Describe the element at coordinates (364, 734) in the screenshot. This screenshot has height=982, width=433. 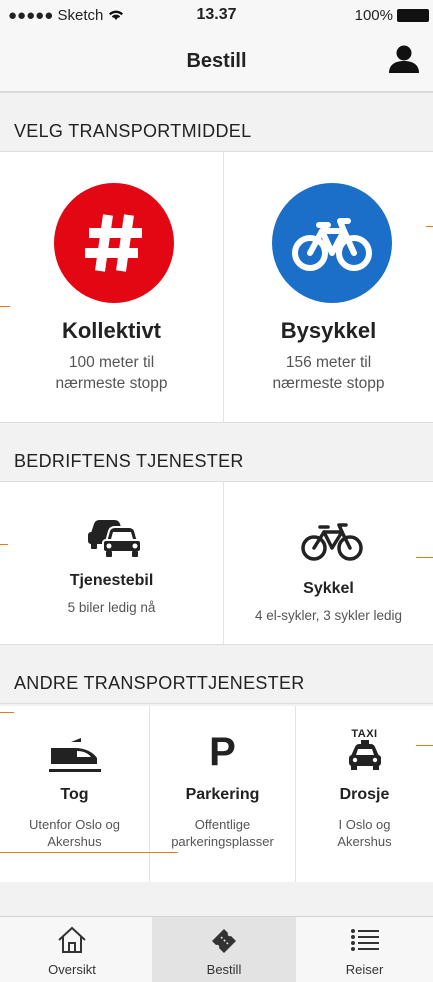
I see `taxi-sign: TAXI` at that location.